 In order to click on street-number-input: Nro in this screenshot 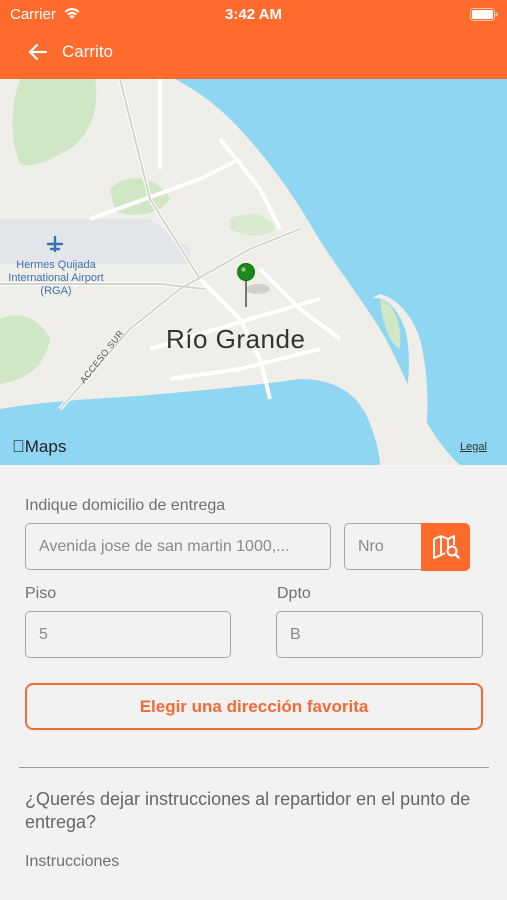, I will do `click(384, 546)`.